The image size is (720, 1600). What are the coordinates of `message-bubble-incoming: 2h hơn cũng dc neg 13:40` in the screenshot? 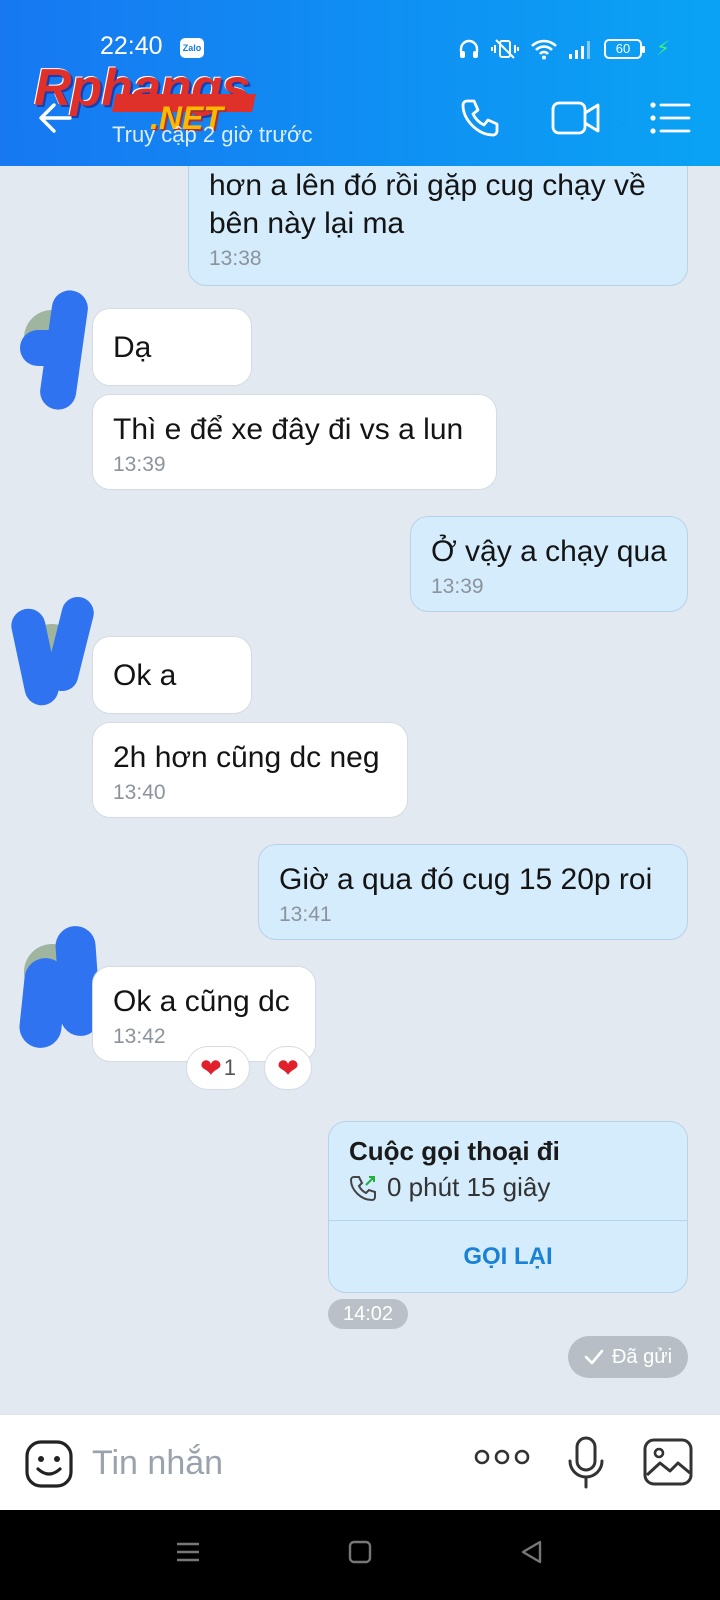 It's located at (250, 770).